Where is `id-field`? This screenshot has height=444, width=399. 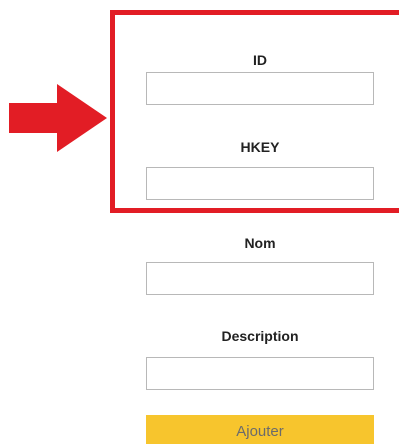 id-field is located at coordinates (260, 88).